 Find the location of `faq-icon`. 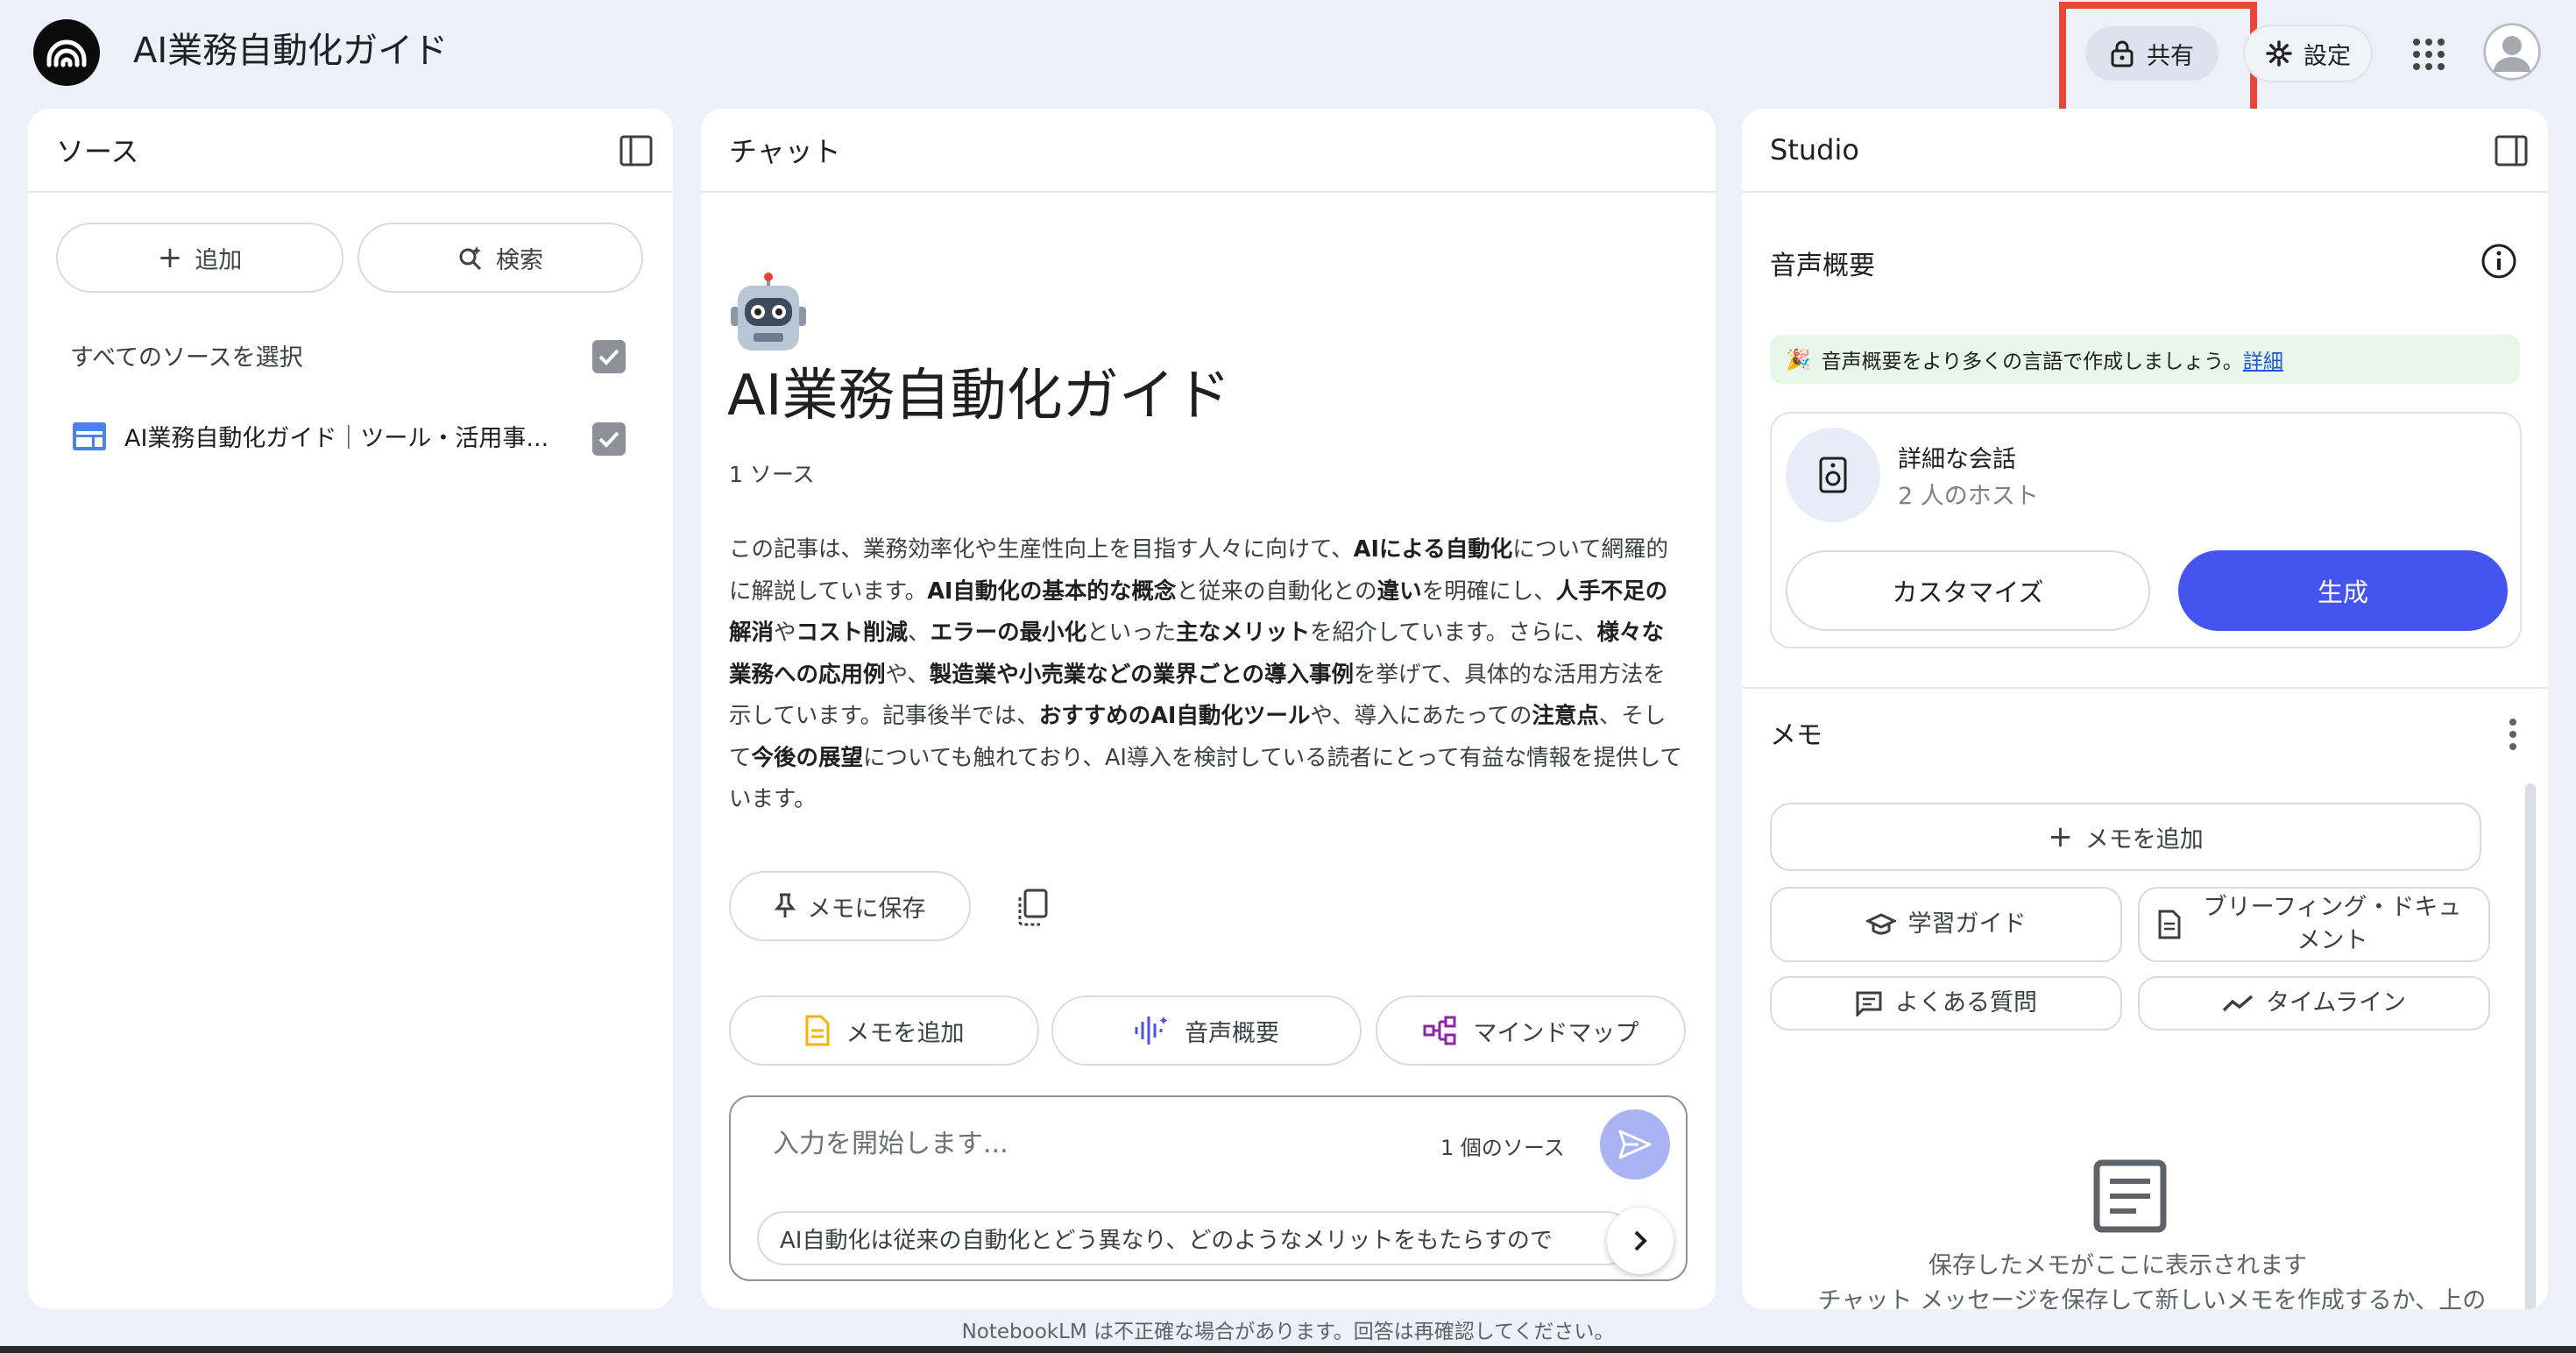

faq-icon is located at coordinates (1869, 1004).